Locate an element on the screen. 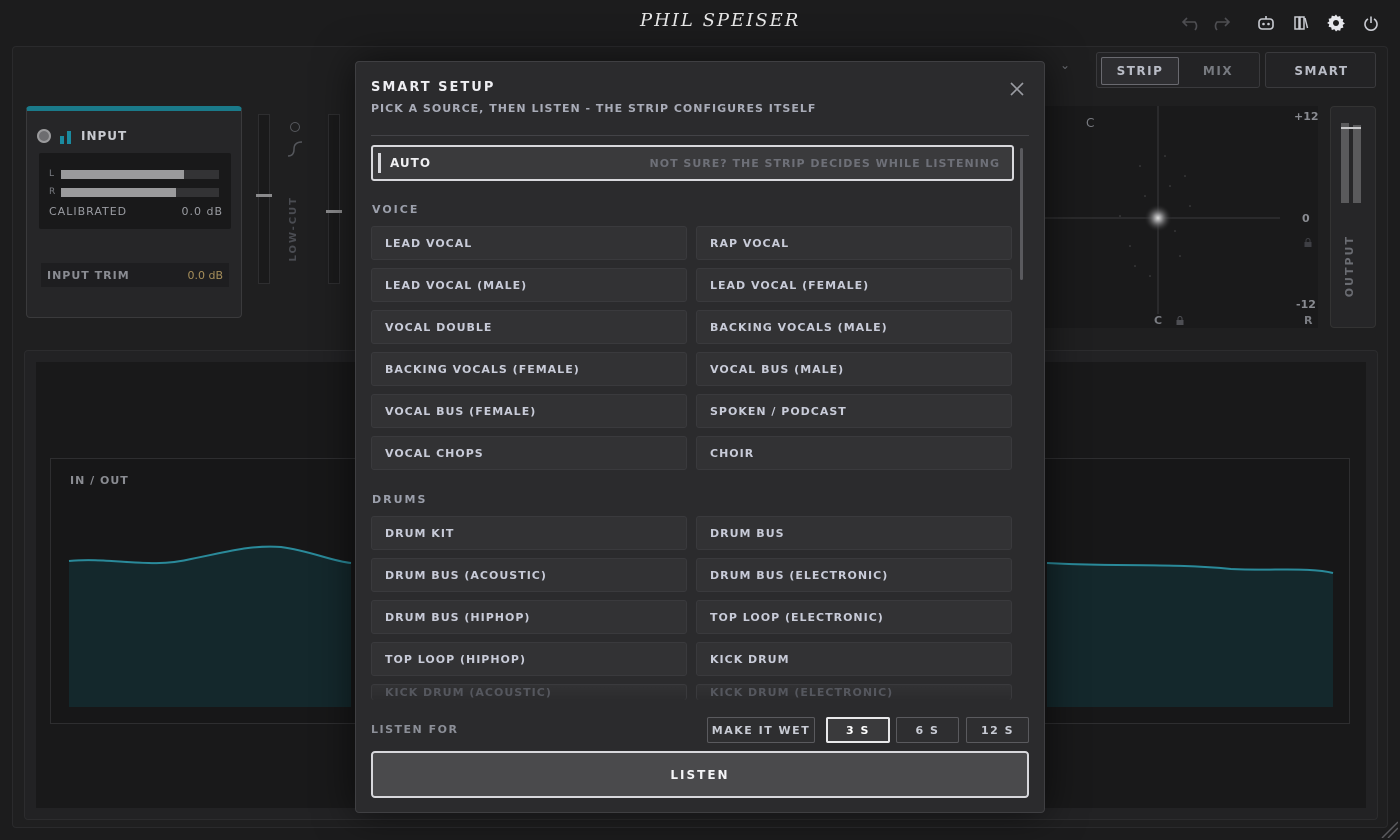  lowcut-curve-icon is located at coordinates (295, 149).